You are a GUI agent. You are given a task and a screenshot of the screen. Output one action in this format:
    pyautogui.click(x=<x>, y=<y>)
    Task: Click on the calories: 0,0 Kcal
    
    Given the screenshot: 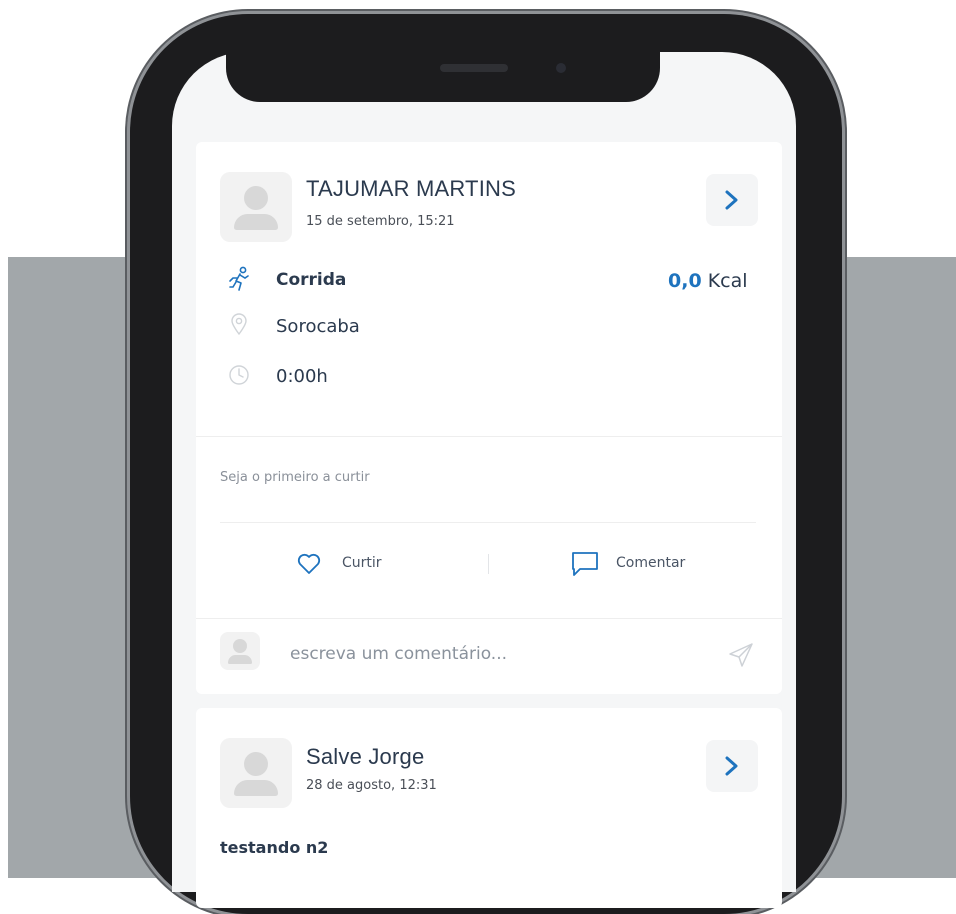 What is the action you would take?
    pyautogui.click(x=708, y=281)
    